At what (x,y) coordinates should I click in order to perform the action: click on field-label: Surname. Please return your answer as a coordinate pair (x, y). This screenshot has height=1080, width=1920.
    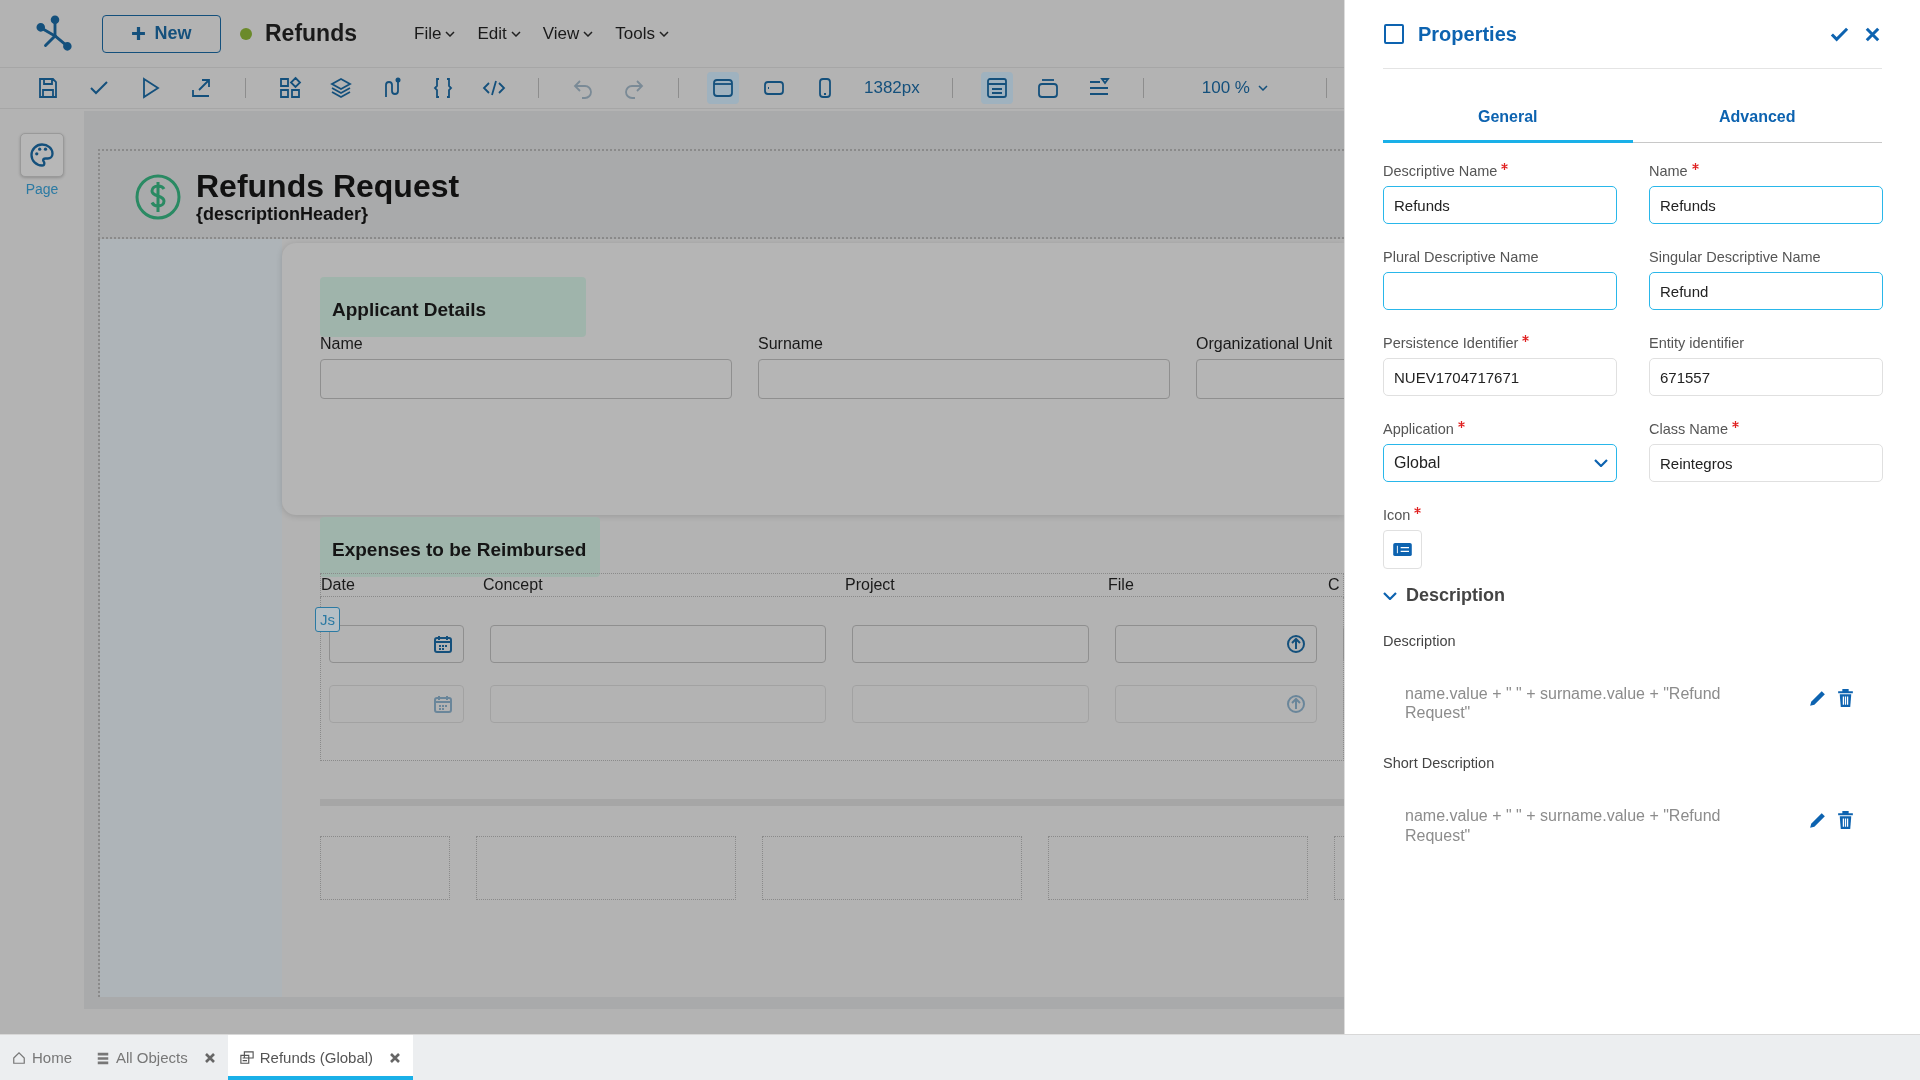
    Looking at the image, I should click on (791, 344).